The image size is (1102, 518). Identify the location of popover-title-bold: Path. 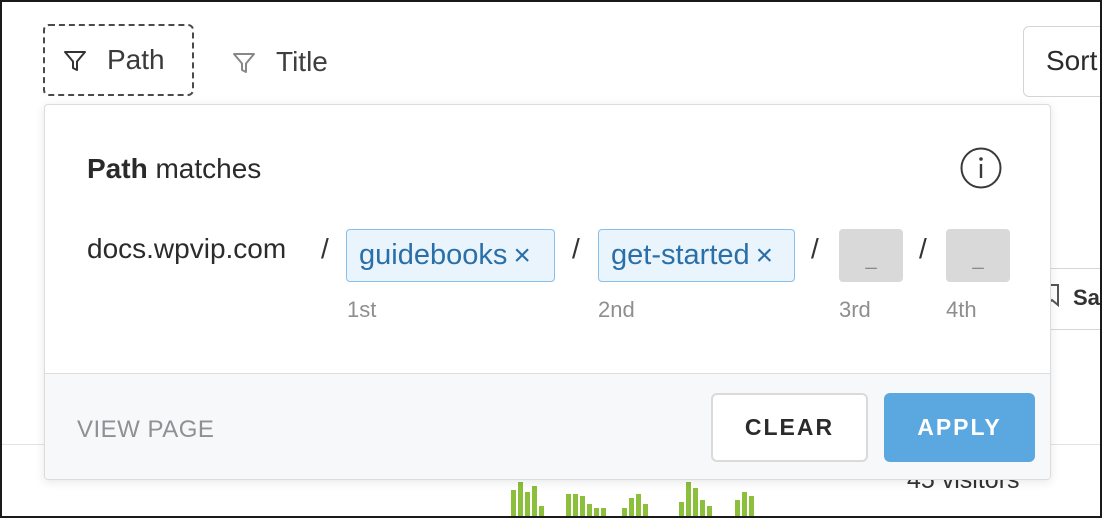
(117, 168).